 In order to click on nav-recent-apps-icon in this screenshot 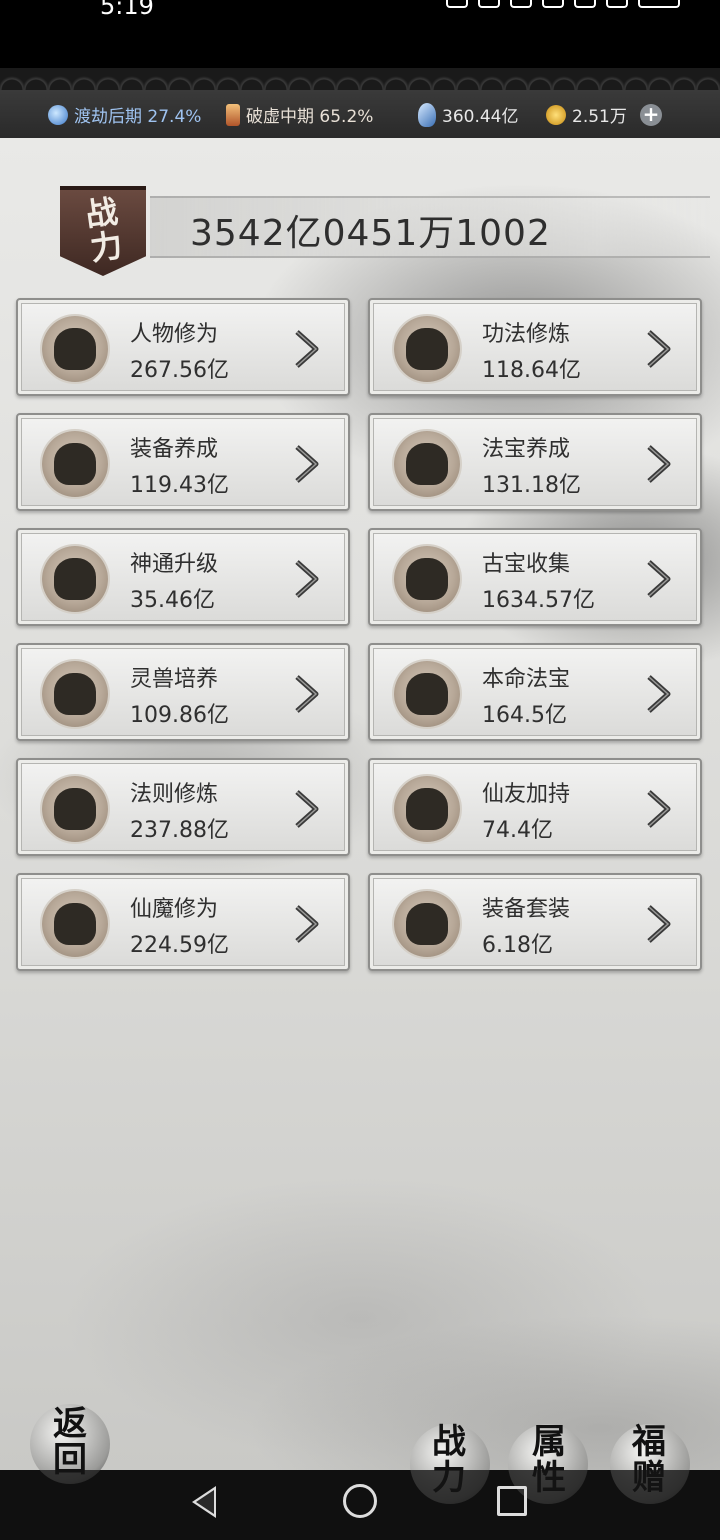, I will do `click(512, 1501)`.